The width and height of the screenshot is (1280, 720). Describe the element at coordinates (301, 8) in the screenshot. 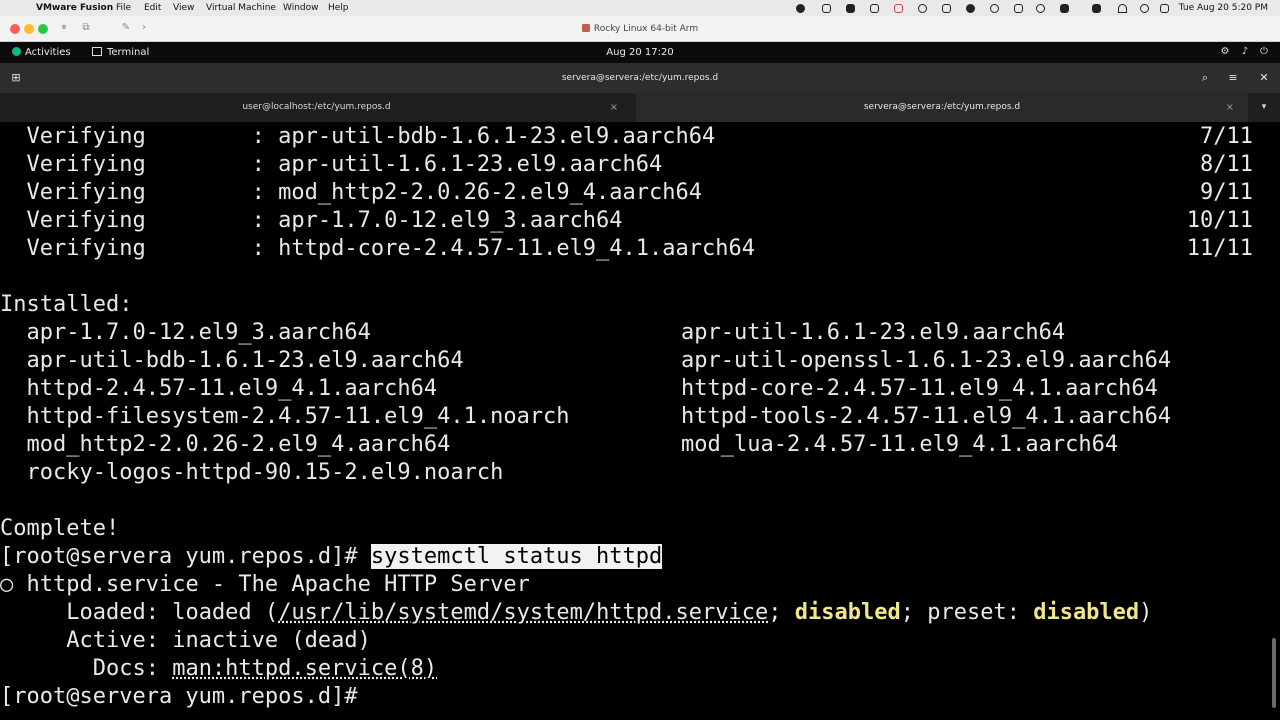

I see `menu-window: Window` at that location.